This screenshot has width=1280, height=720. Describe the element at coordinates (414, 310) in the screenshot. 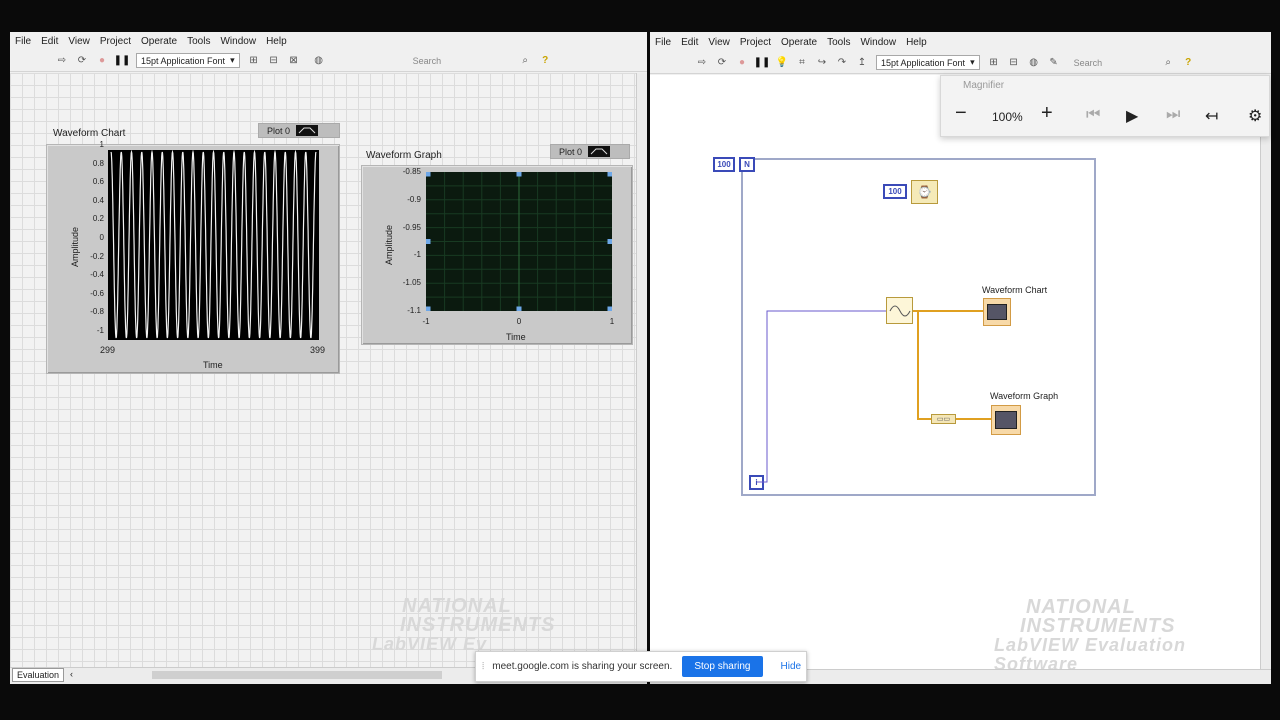

I see `graph-ytick: -1.1` at that location.